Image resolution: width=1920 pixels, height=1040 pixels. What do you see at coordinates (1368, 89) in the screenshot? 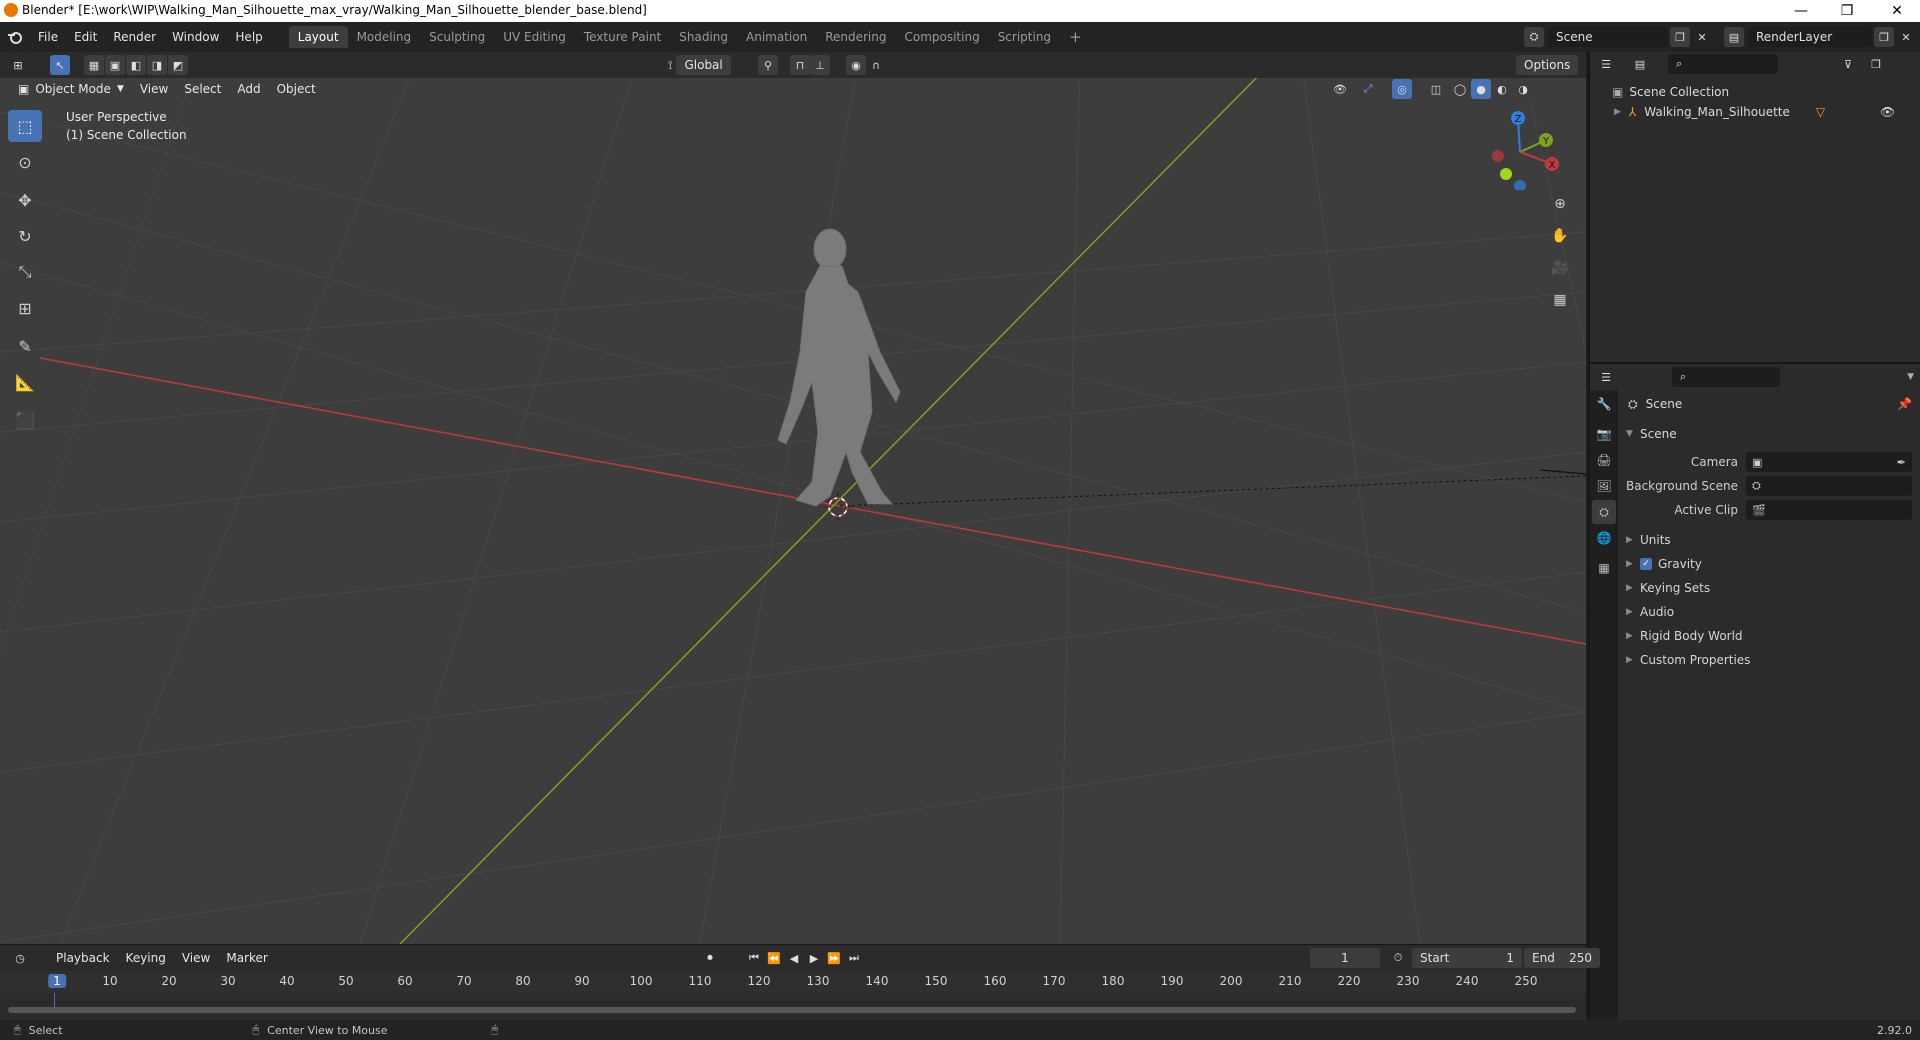
I see `gizmo-toggle-icon: ⤢` at bounding box center [1368, 89].